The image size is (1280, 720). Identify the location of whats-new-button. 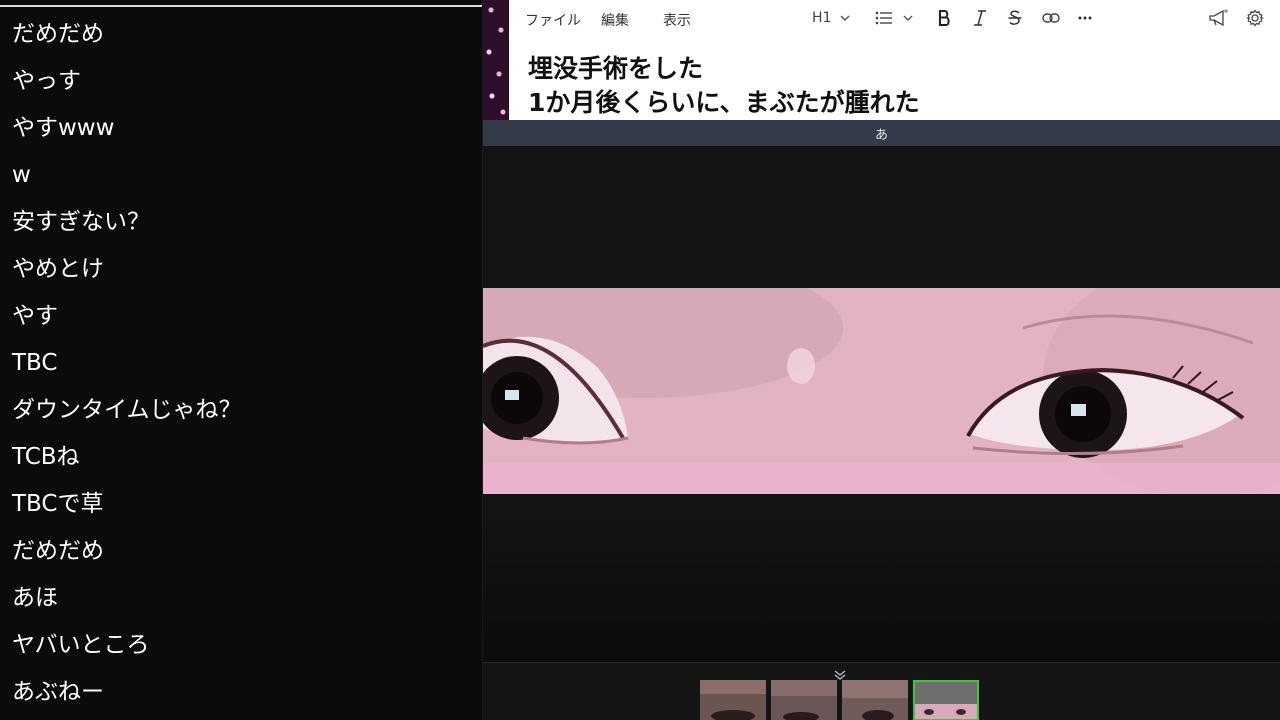
(1218, 18).